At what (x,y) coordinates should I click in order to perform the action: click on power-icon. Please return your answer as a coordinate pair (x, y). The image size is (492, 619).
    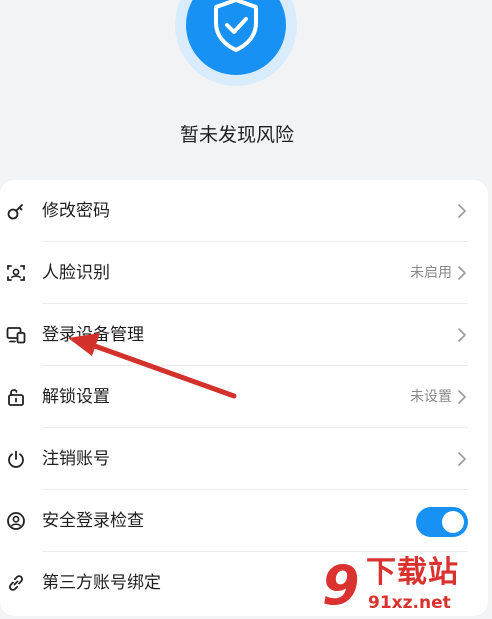
    Looking at the image, I should click on (16, 459).